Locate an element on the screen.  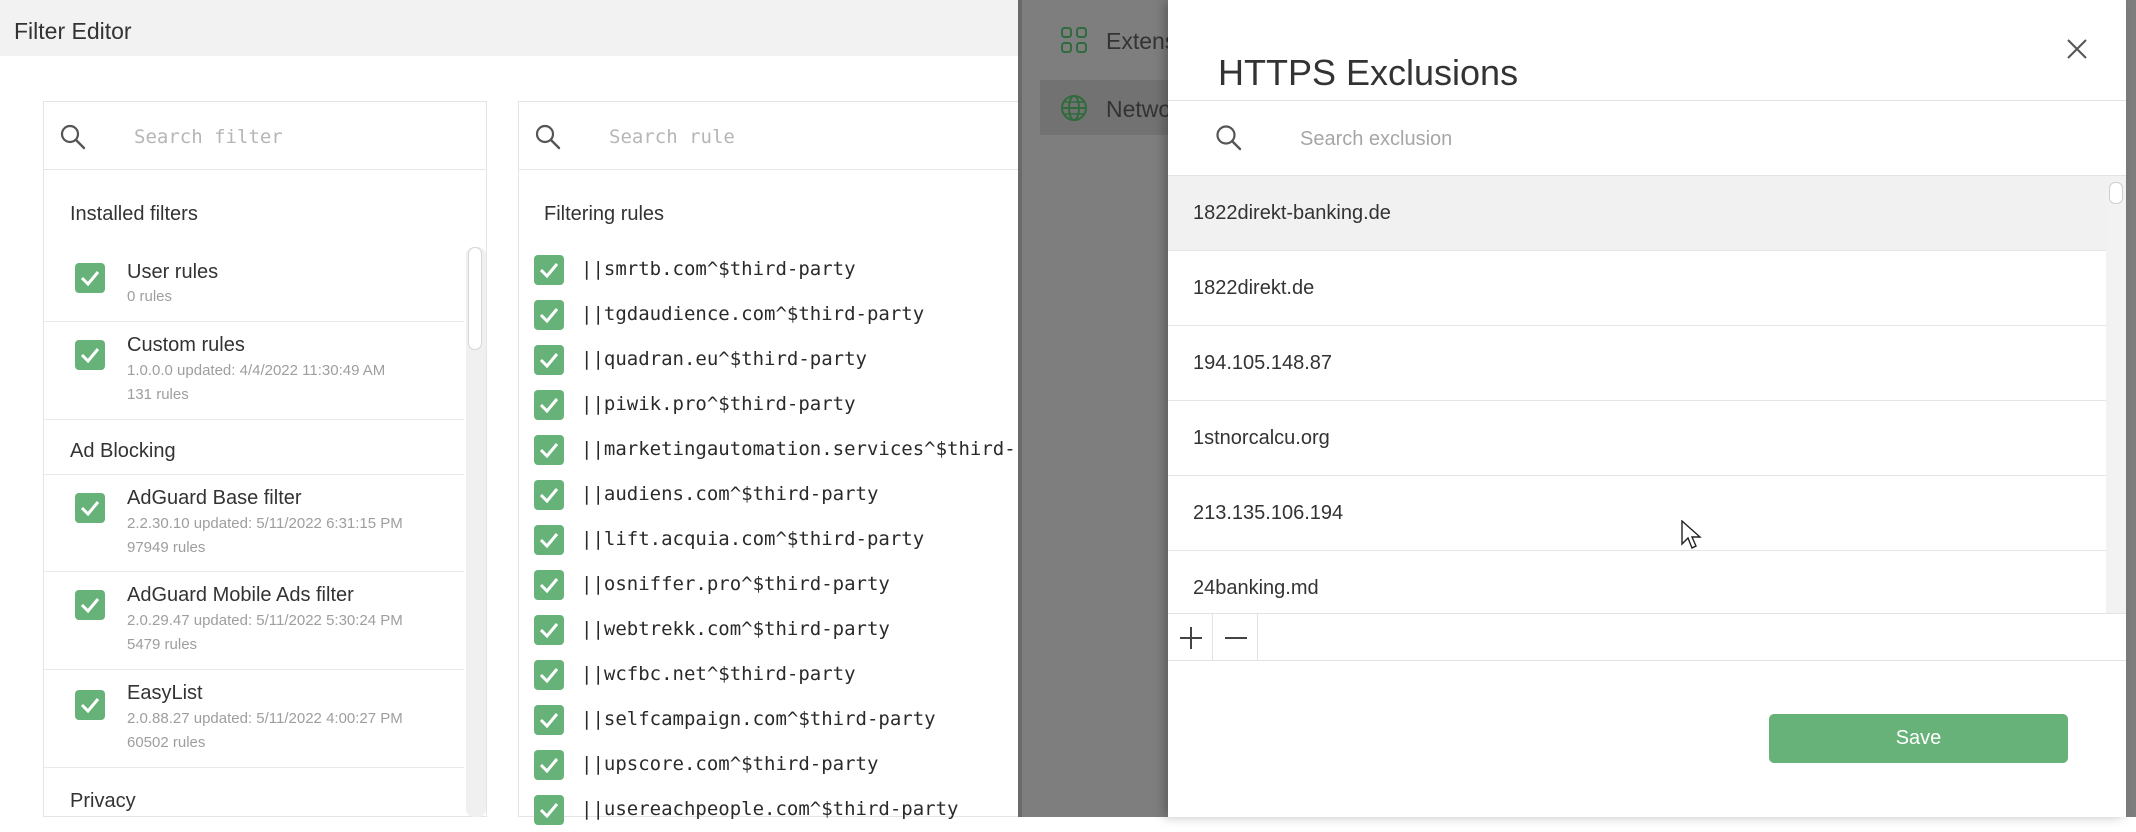
filter-name: AdGuard Mobile Ads filter is located at coordinates (240, 595).